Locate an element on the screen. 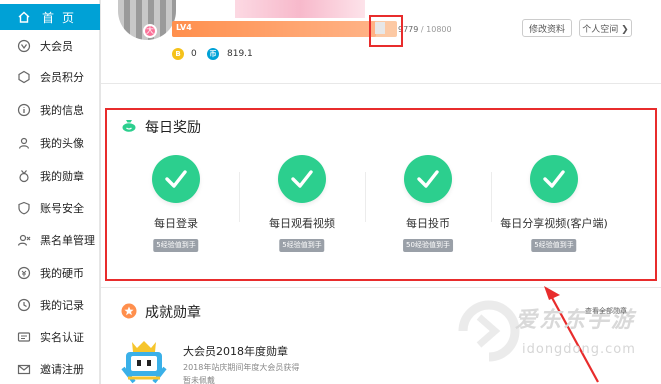 This screenshot has height=384, width=661. info-icon is located at coordinates (24, 110).